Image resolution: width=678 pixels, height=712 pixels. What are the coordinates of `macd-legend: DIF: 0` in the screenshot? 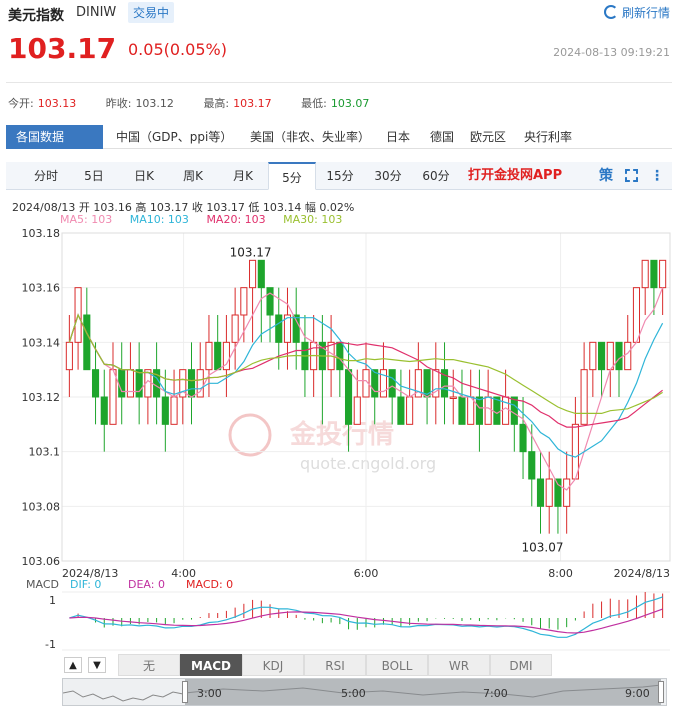 It's located at (85, 584).